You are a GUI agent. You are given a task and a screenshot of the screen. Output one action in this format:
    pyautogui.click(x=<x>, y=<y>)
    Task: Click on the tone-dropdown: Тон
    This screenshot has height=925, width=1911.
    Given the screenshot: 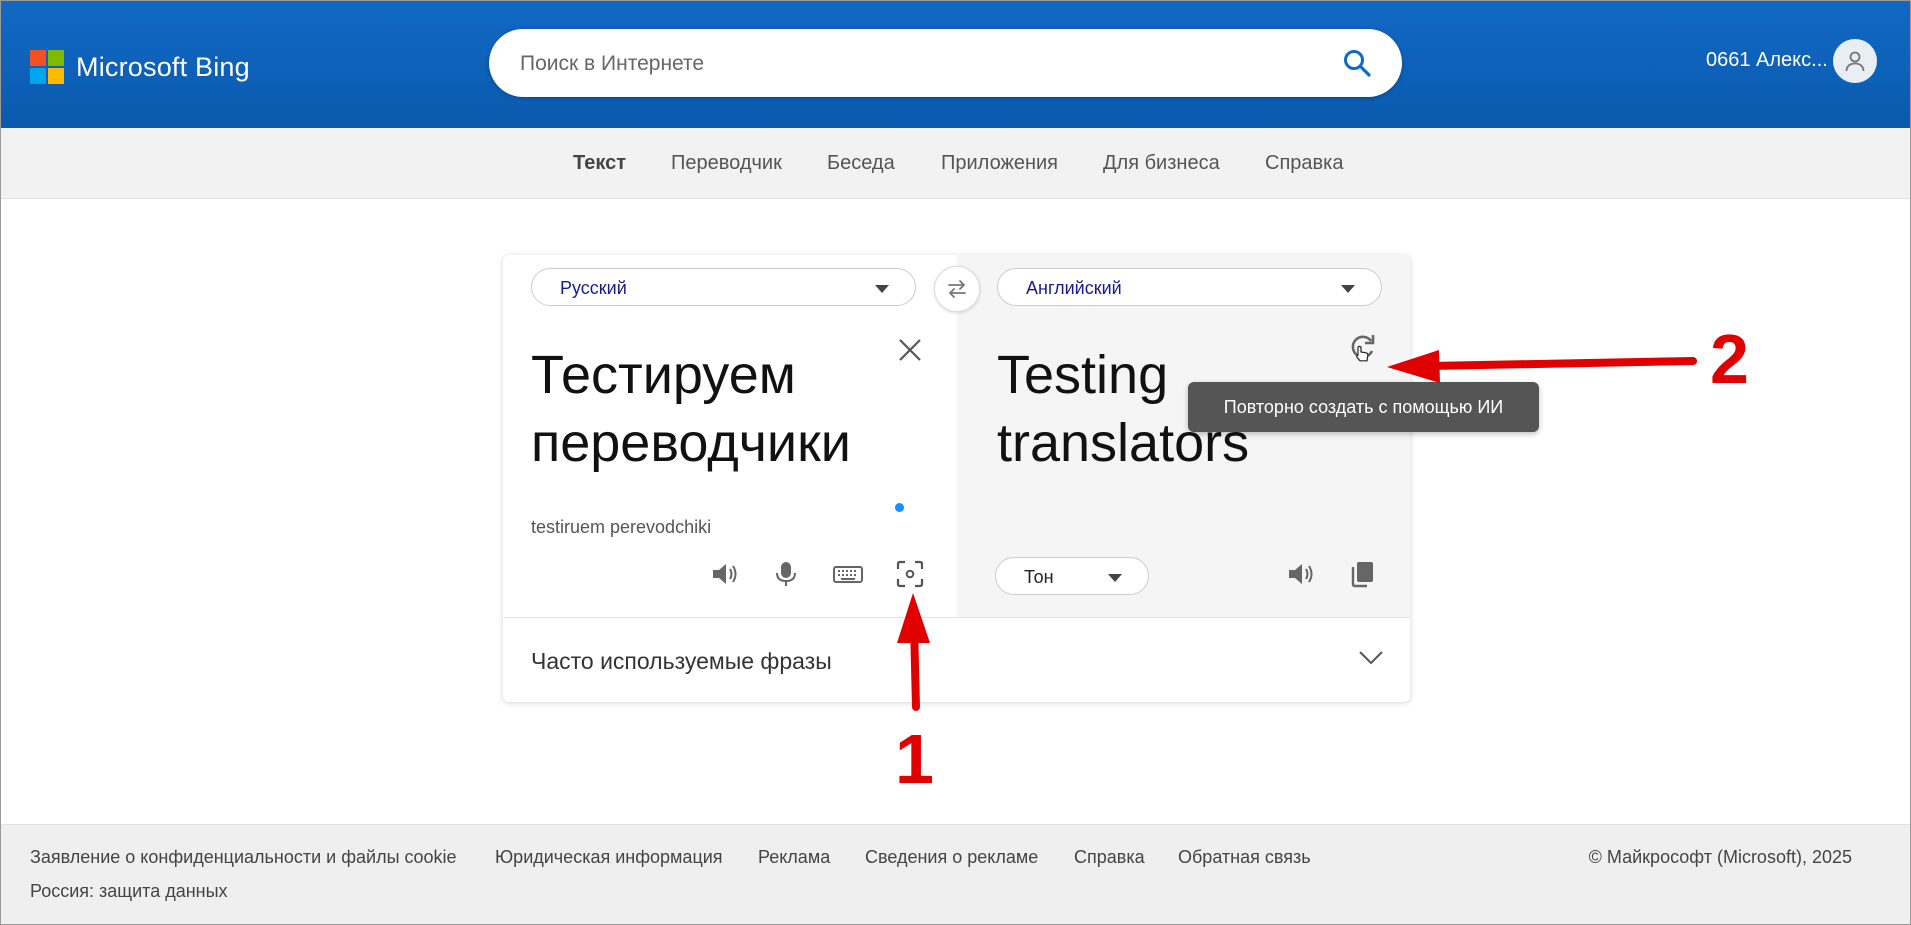 What is the action you would take?
    pyautogui.click(x=1072, y=576)
    